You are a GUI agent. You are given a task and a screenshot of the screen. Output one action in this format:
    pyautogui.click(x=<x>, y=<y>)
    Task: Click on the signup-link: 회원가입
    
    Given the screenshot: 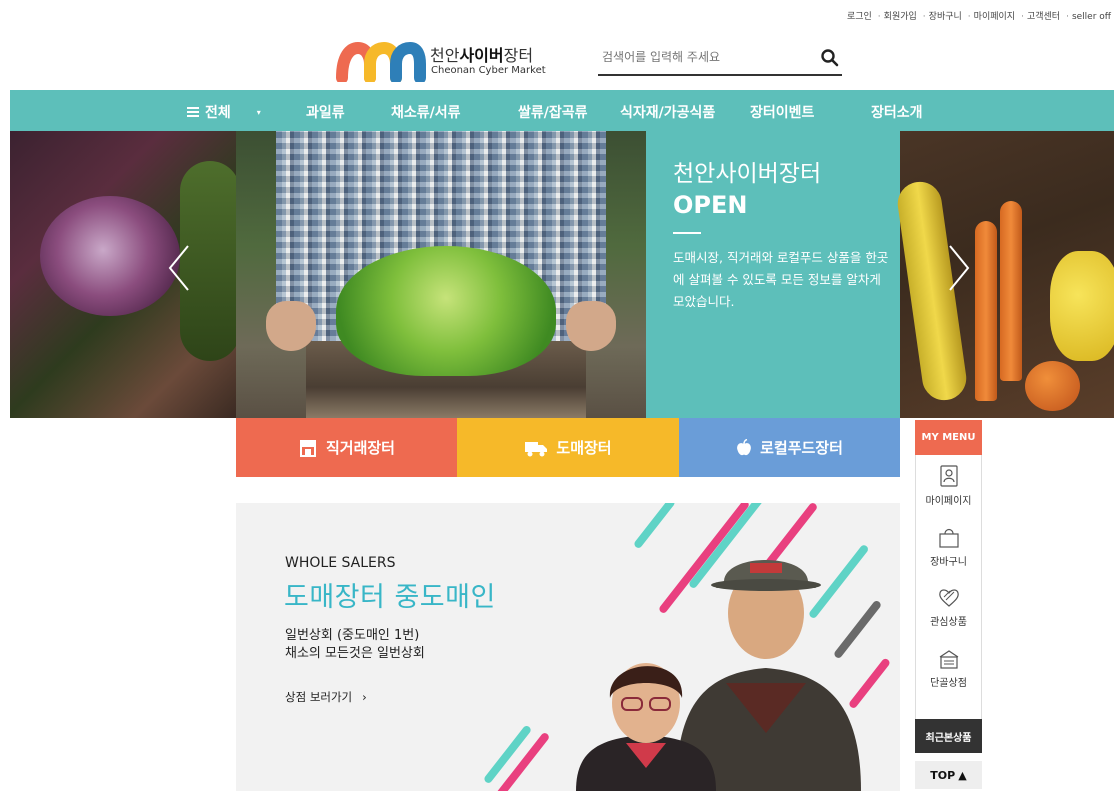 What is the action you would take?
    pyautogui.click(x=900, y=17)
    